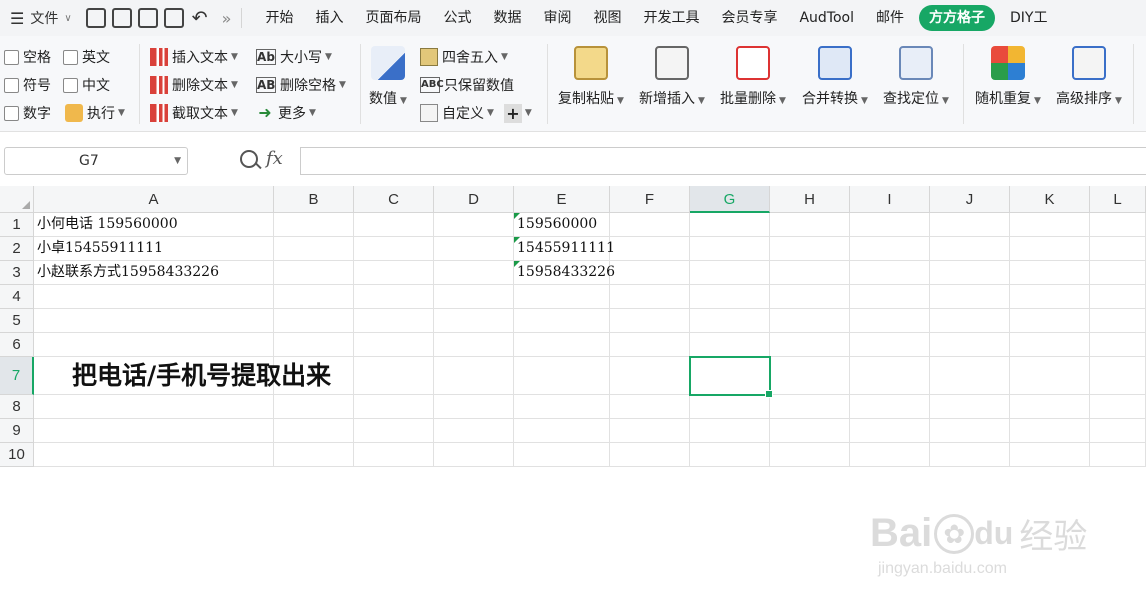 The height and width of the screenshot is (609, 1146). I want to click on column-header-c: C, so click(394, 199).